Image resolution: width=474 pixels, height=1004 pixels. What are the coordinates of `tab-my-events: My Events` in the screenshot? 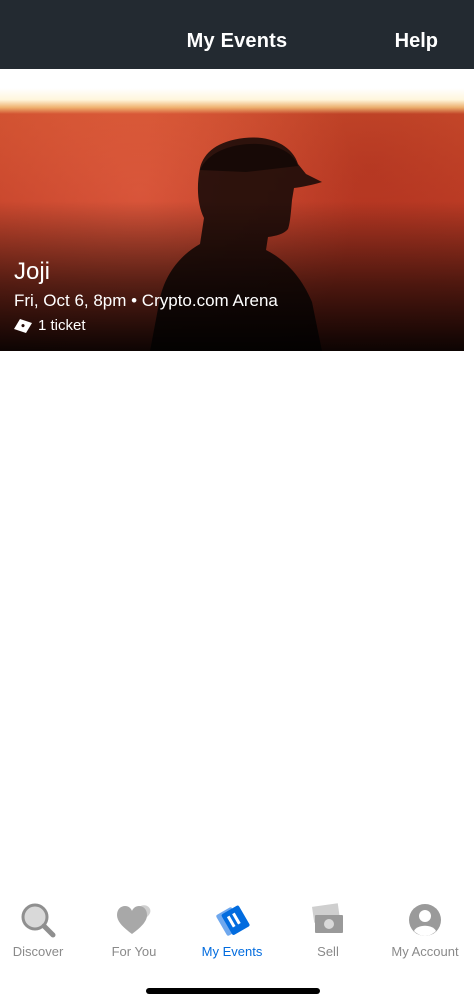 It's located at (232, 929).